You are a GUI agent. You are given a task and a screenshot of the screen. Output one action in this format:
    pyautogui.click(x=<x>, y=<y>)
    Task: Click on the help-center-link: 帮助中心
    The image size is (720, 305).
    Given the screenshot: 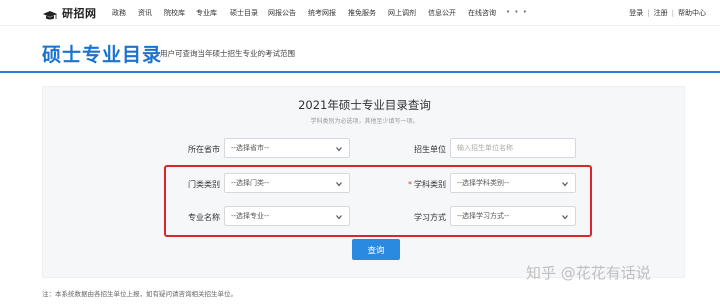 What is the action you would take?
    pyautogui.click(x=692, y=13)
    